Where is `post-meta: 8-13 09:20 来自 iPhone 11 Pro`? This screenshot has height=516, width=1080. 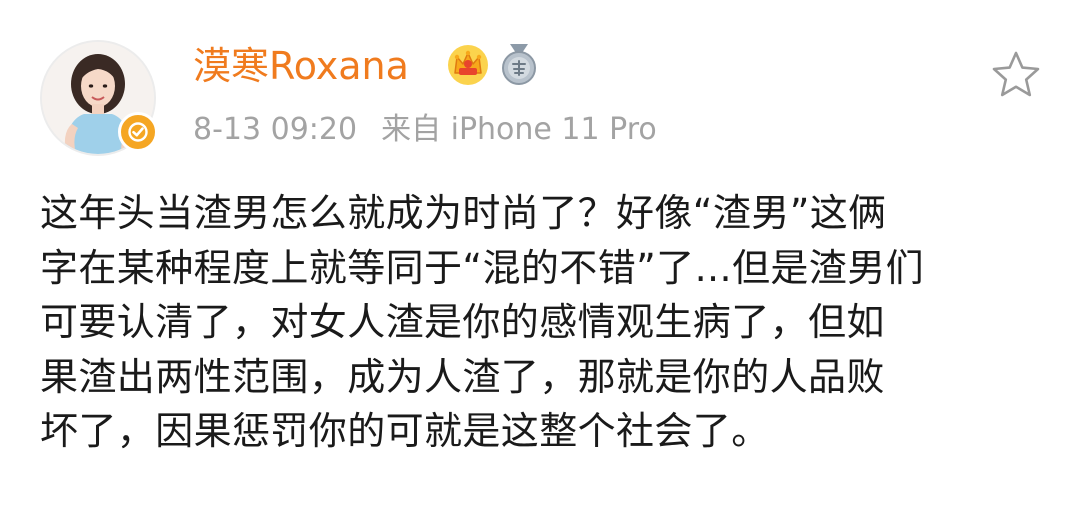
post-meta: 8-13 09:20 来自 iPhone 11 Pro is located at coordinates (425, 130).